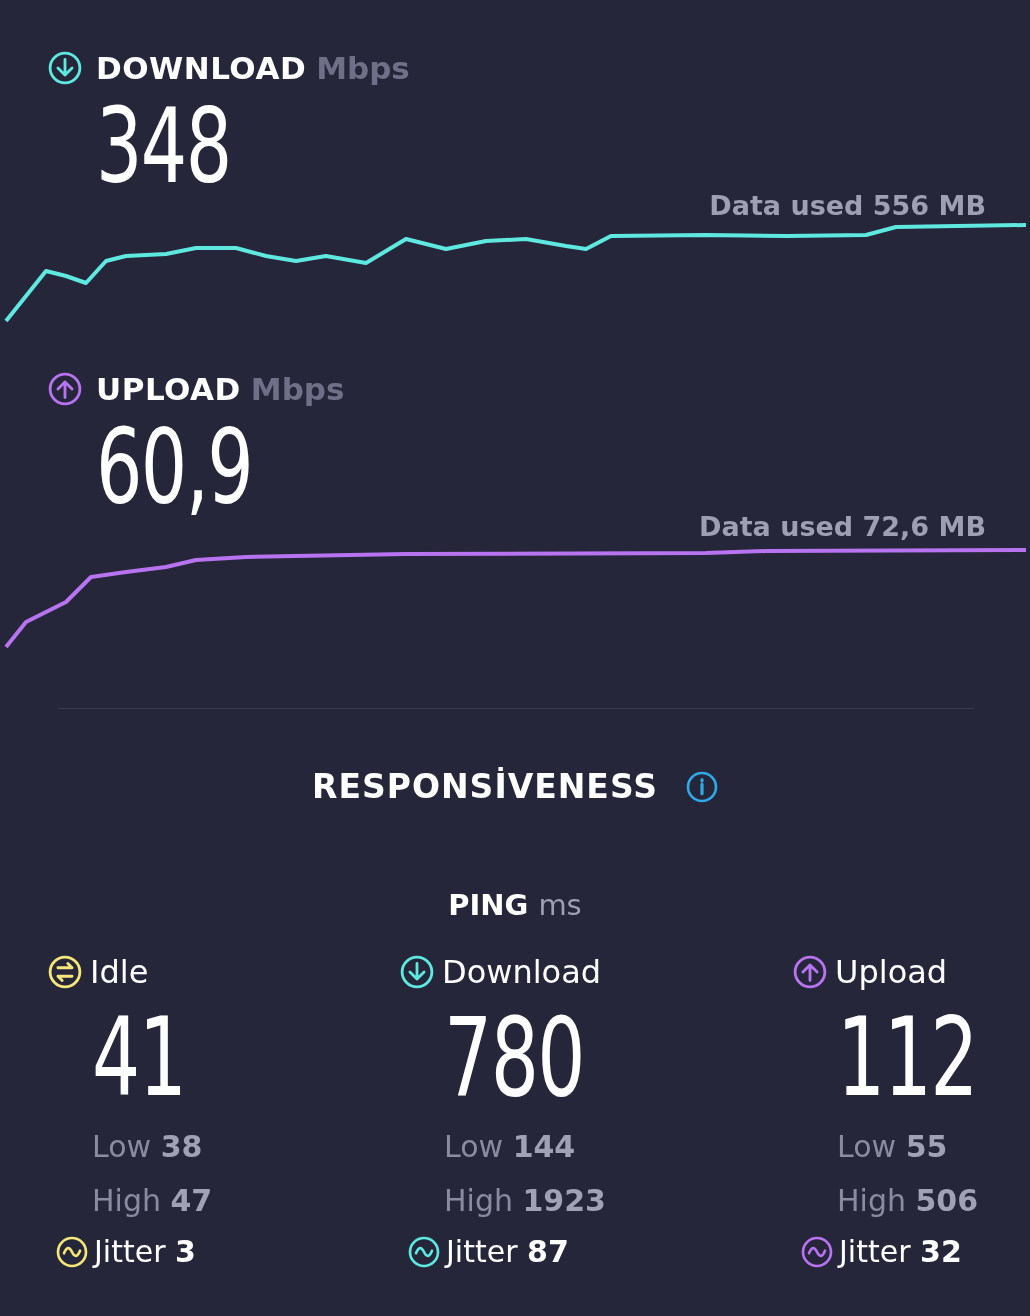 The image size is (1030, 1316). Describe the element at coordinates (168, 389) in the screenshot. I see `speed-title: UPLOAD` at that location.